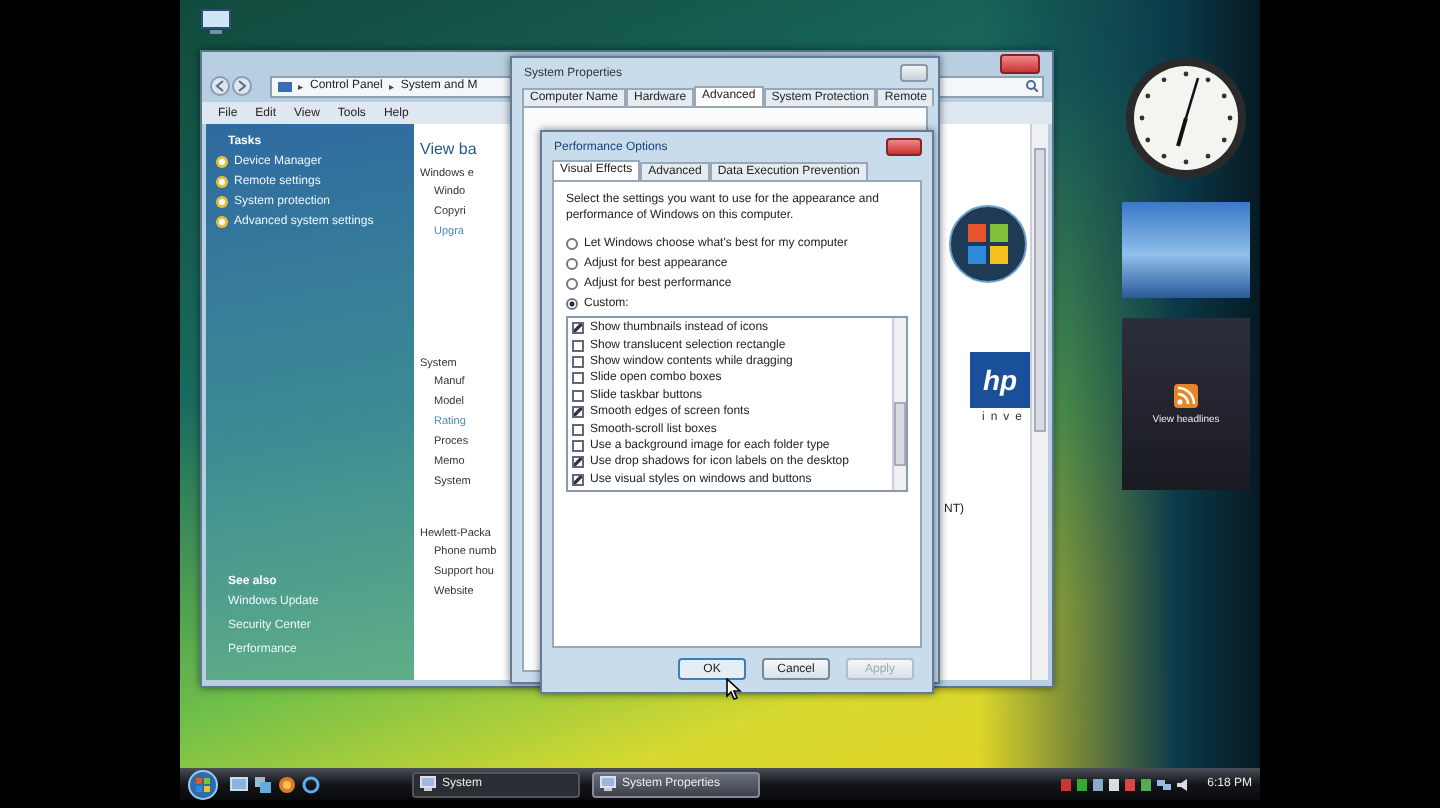 The width and height of the screenshot is (1440, 808). Describe the element at coordinates (1032, 86) in the screenshot. I see `search-icon` at that location.